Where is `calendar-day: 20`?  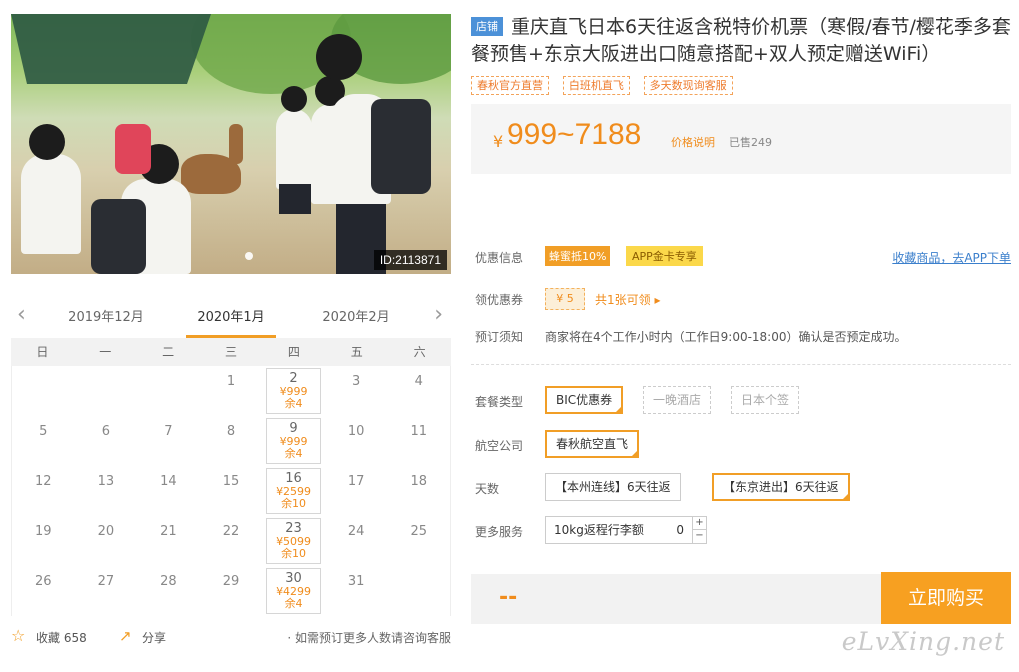 calendar-day: 20 is located at coordinates (106, 541).